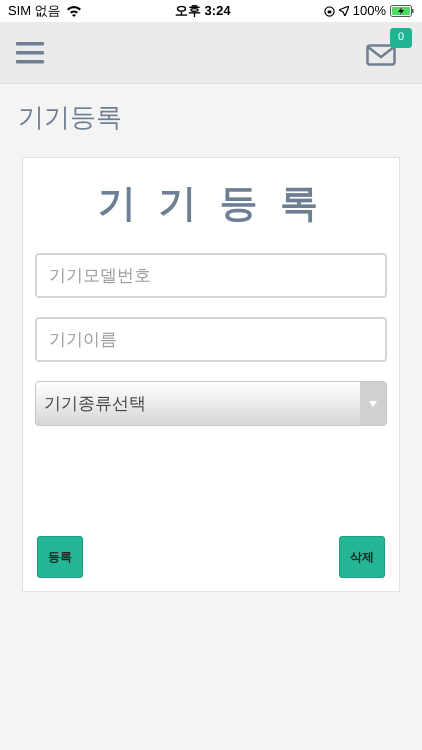  What do you see at coordinates (343, 11) in the screenshot?
I see `location-arrow-icon` at bounding box center [343, 11].